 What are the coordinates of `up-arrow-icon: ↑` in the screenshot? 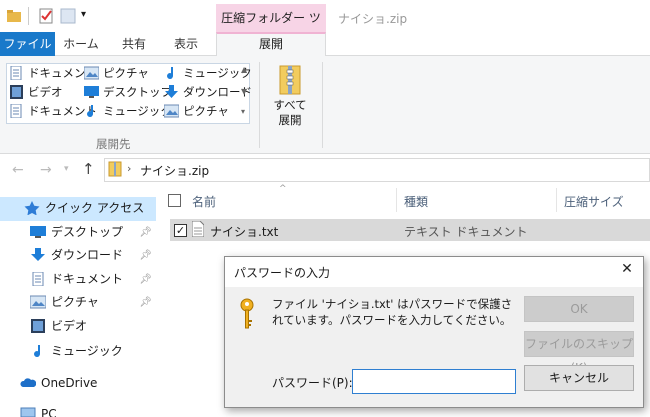 It's located at (88, 169).